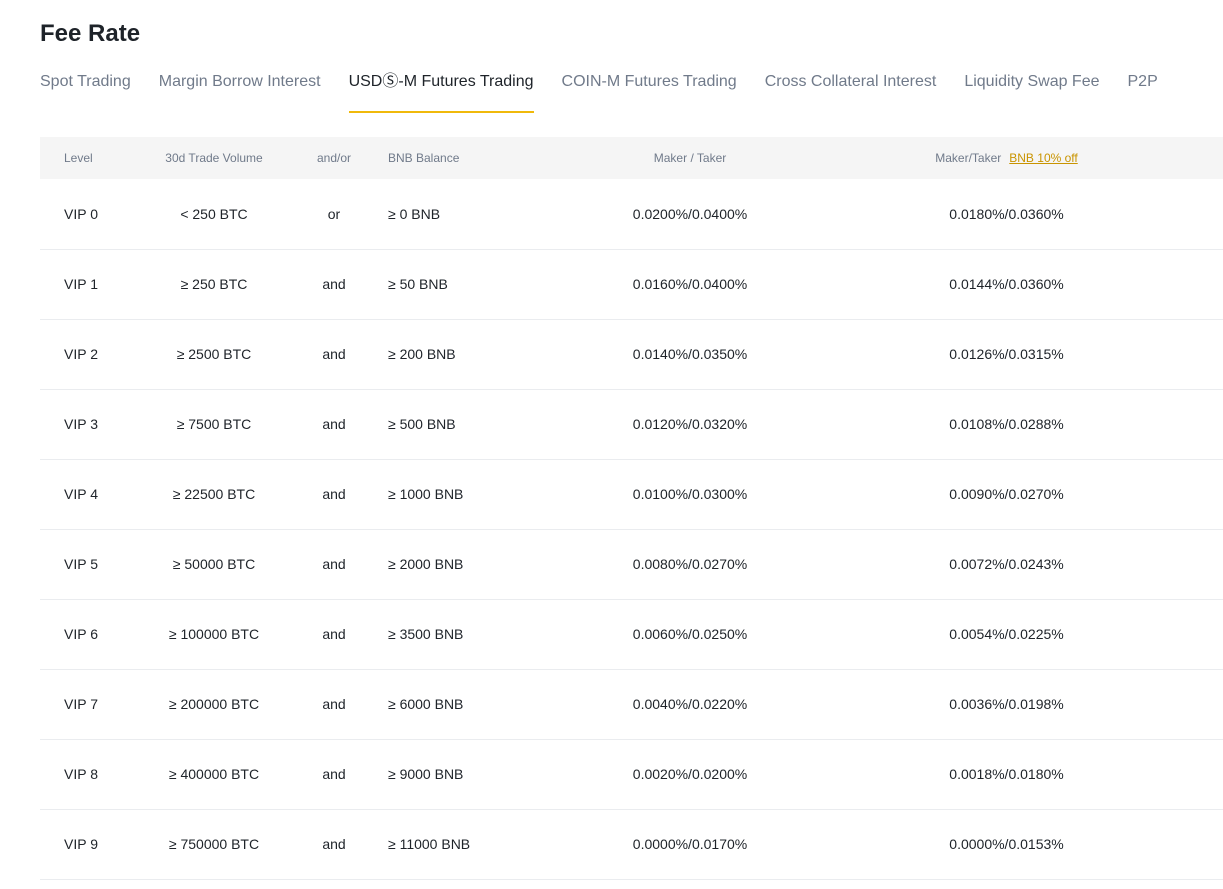 The height and width of the screenshot is (889, 1223). I want to click on cell-maker-taker-discount: 0.0054%/0.0225%, so click(1006, 634).